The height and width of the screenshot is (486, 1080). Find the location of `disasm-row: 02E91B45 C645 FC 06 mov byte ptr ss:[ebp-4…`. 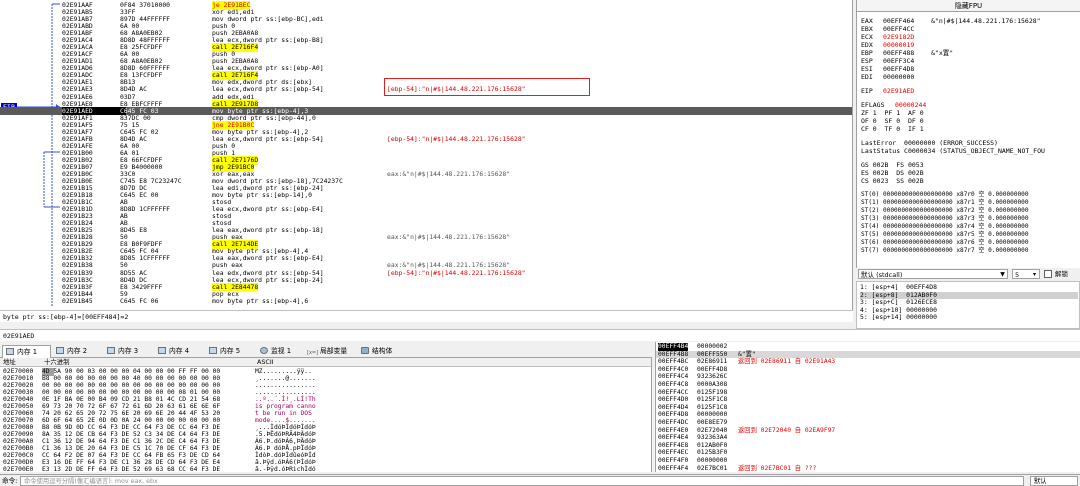

disasm-row: 02E91B45 C645 FC 06 mov byte ptr ss:[ebp-4… is located at coordinates (426, 301).